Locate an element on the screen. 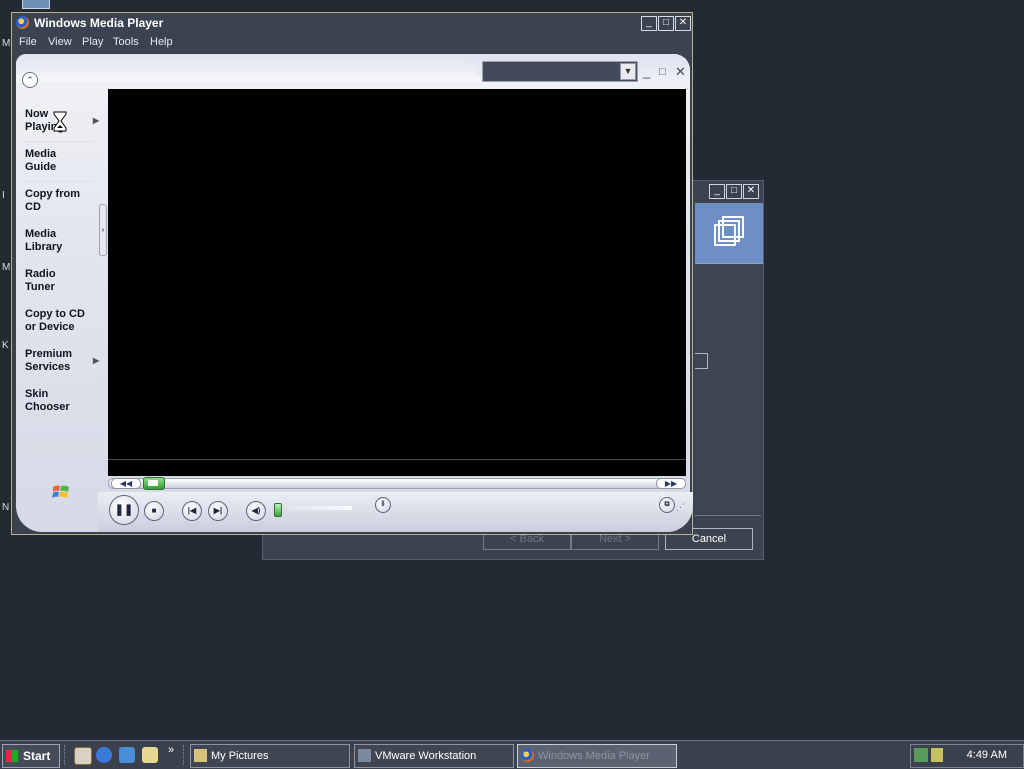 This screenshot has width=1024, height=769. nav-copy-to-cd-or-device: Copy to CD or Device is located at coordinates (63, 322).